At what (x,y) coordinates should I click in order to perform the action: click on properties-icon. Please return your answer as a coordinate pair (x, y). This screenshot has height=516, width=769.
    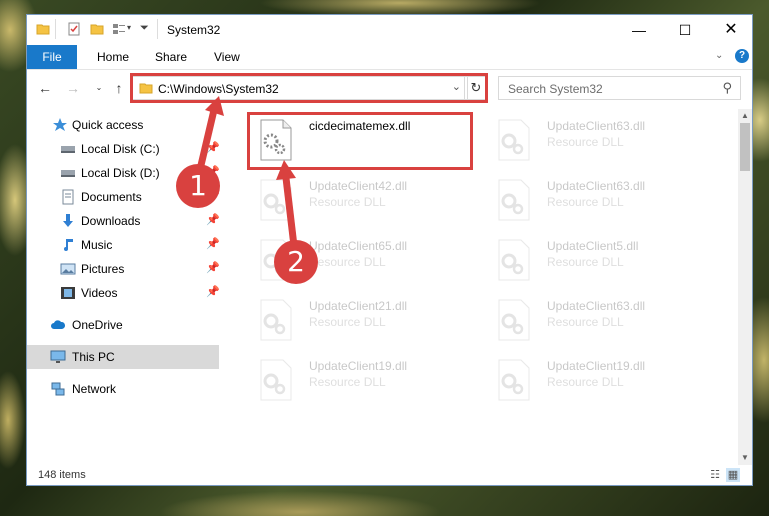
    Looking at the image, I should click on (74, 29).